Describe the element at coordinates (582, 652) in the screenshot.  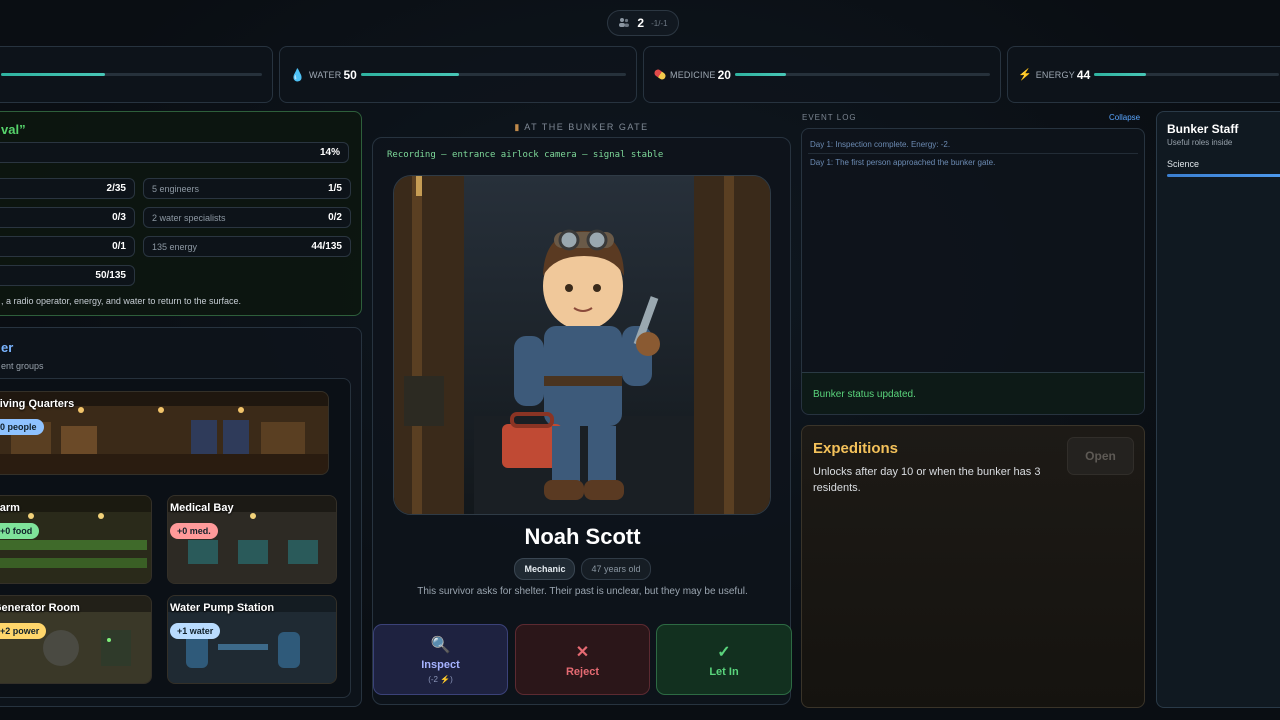
I see `close-icon: ✕` at that location.